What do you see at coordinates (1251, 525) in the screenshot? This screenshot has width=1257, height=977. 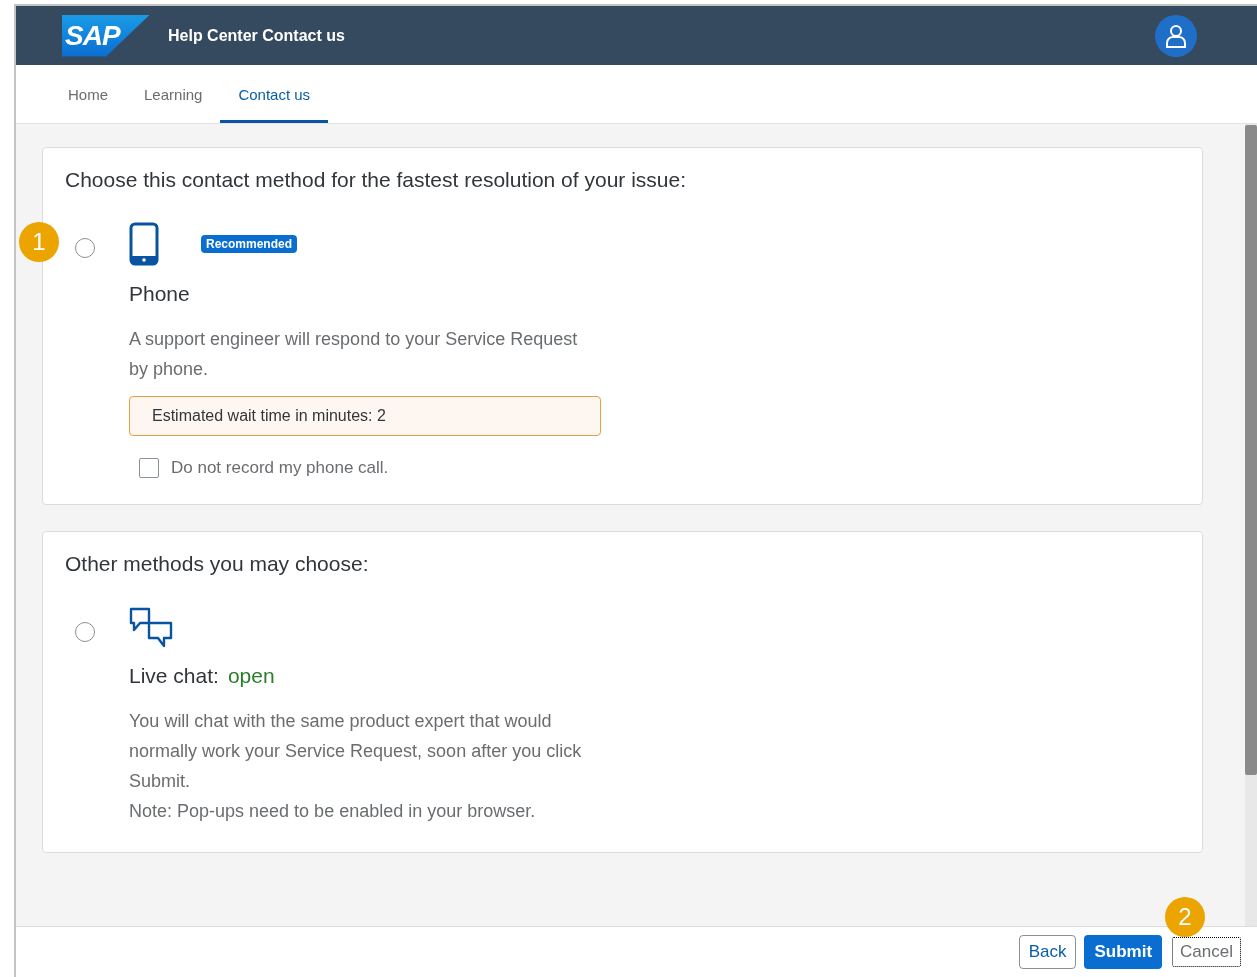 I see `scrollbar` at bounding box center [1251, 525].